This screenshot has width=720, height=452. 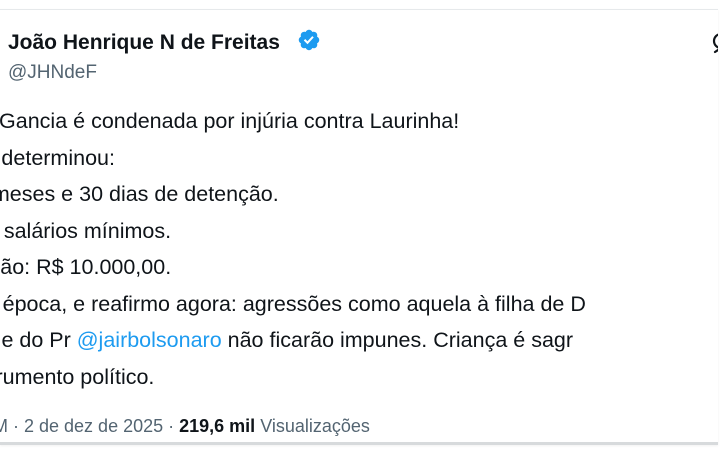 What do you see at coordinates (4, 426) in the screenshot?
I see `post-time: M` at bounding box center [4, 426].